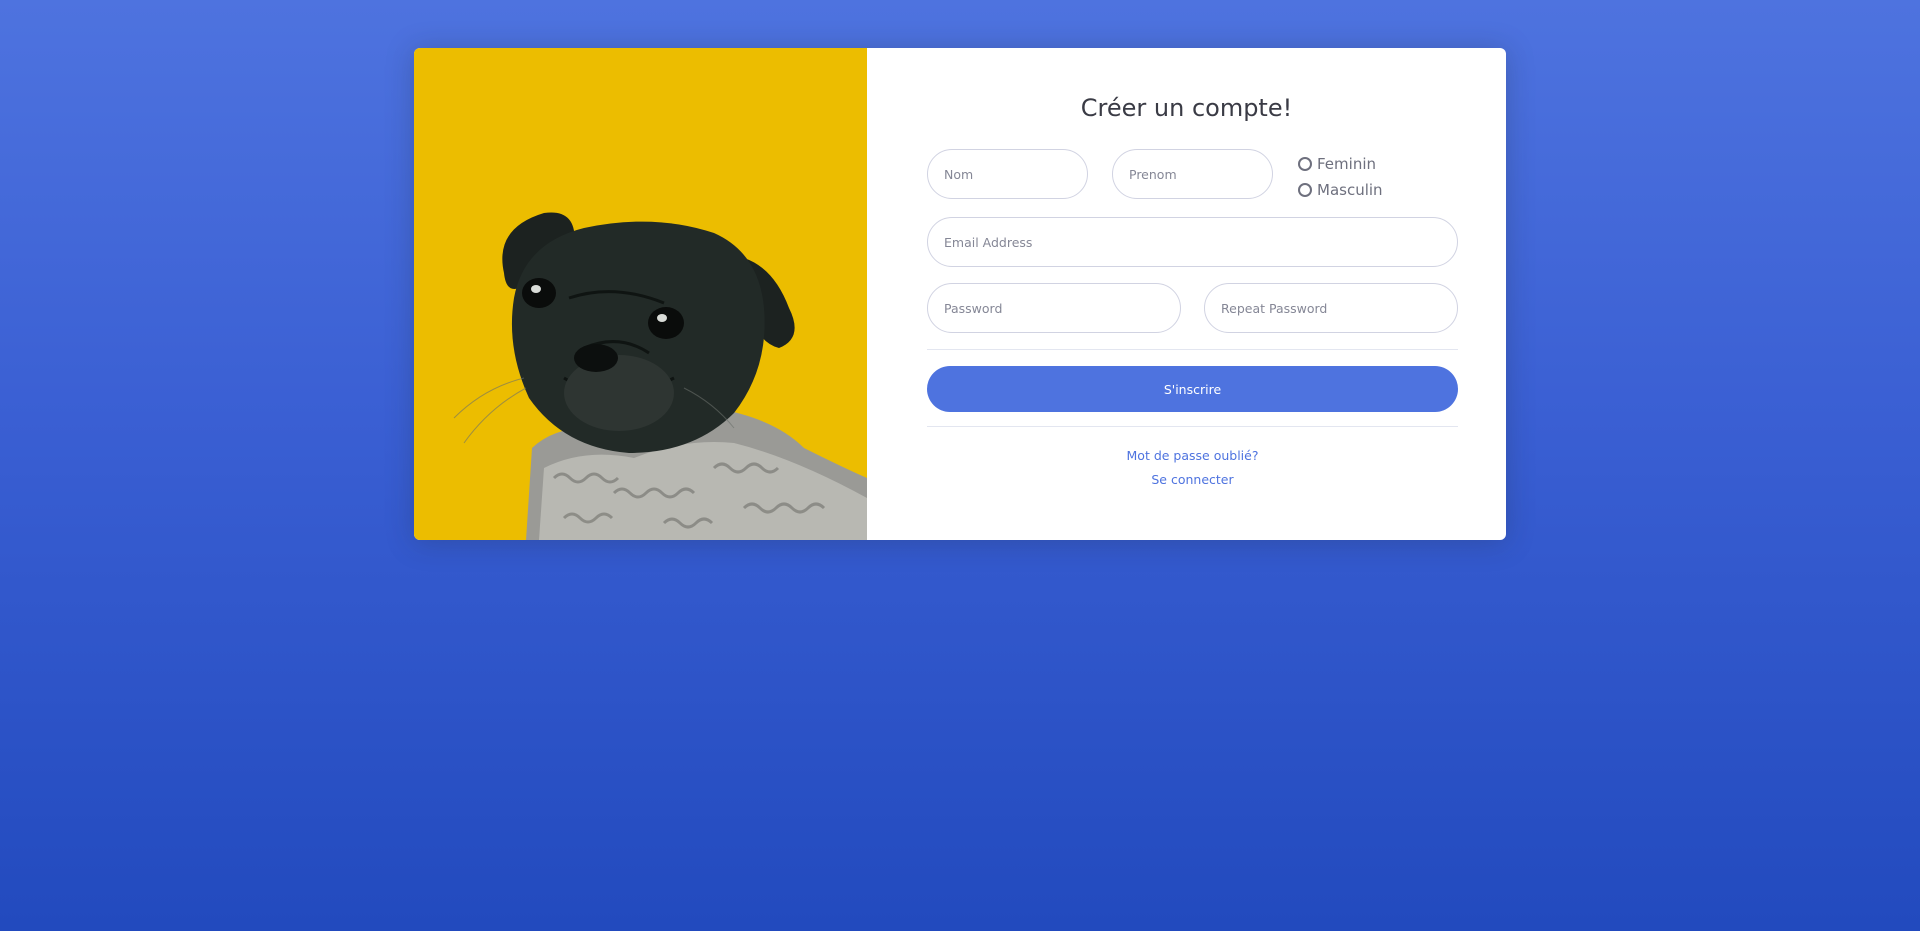 Image resolution: width=1920 pixels, height=931 pixels. Describe the element at coordinates (1192, 455) in the screenshot. I see `forgot-password-link: Mot de passe oublié?` at that location.